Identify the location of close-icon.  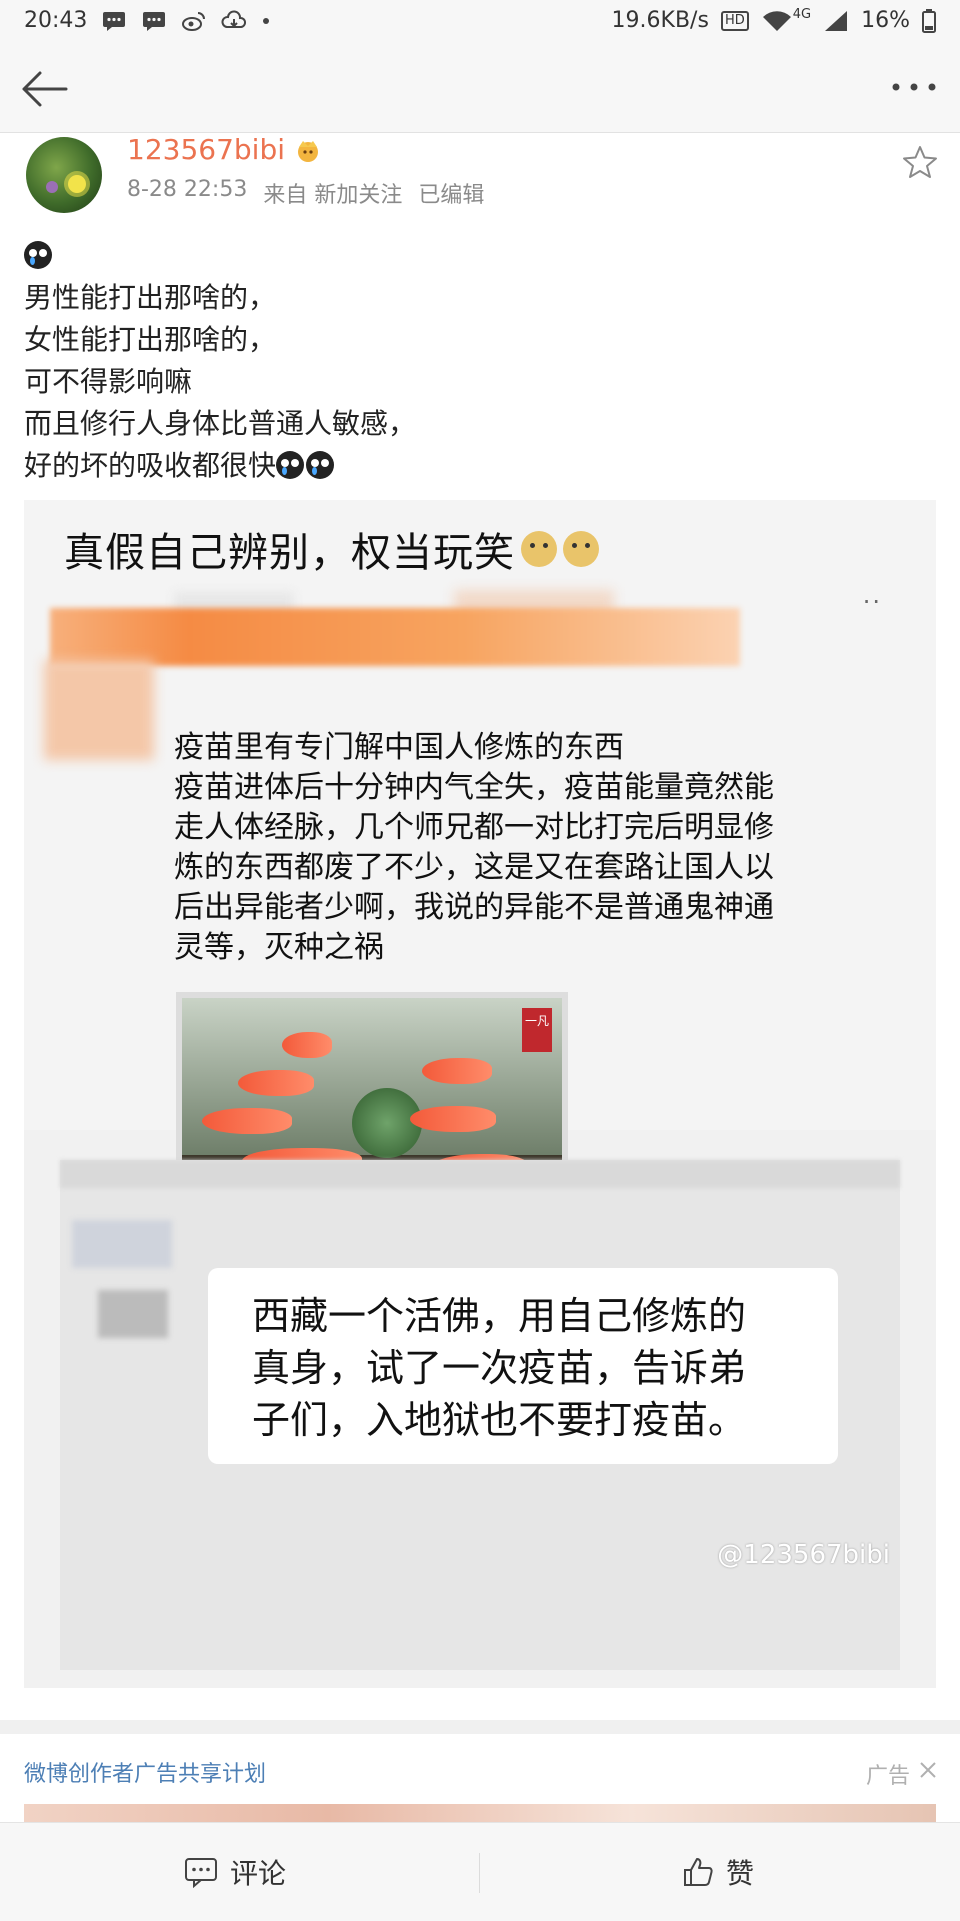
(928, 1770).